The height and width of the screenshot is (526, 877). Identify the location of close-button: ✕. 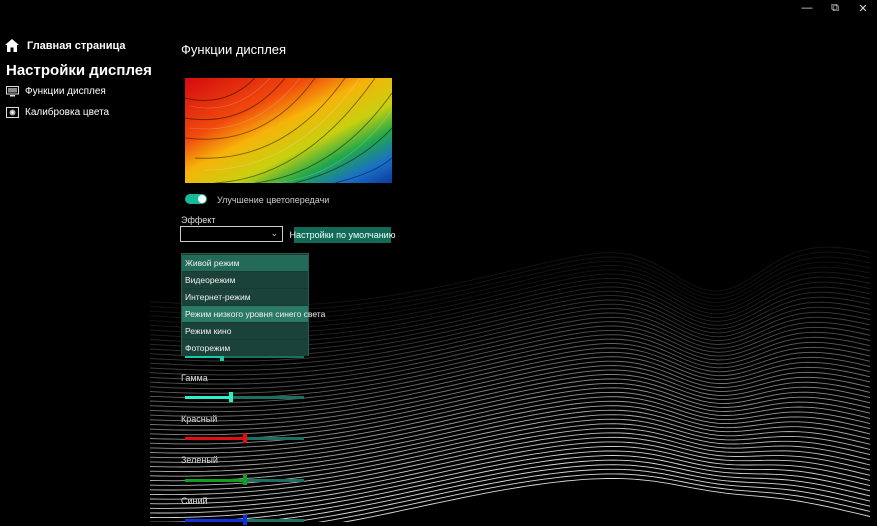
(863, 8).